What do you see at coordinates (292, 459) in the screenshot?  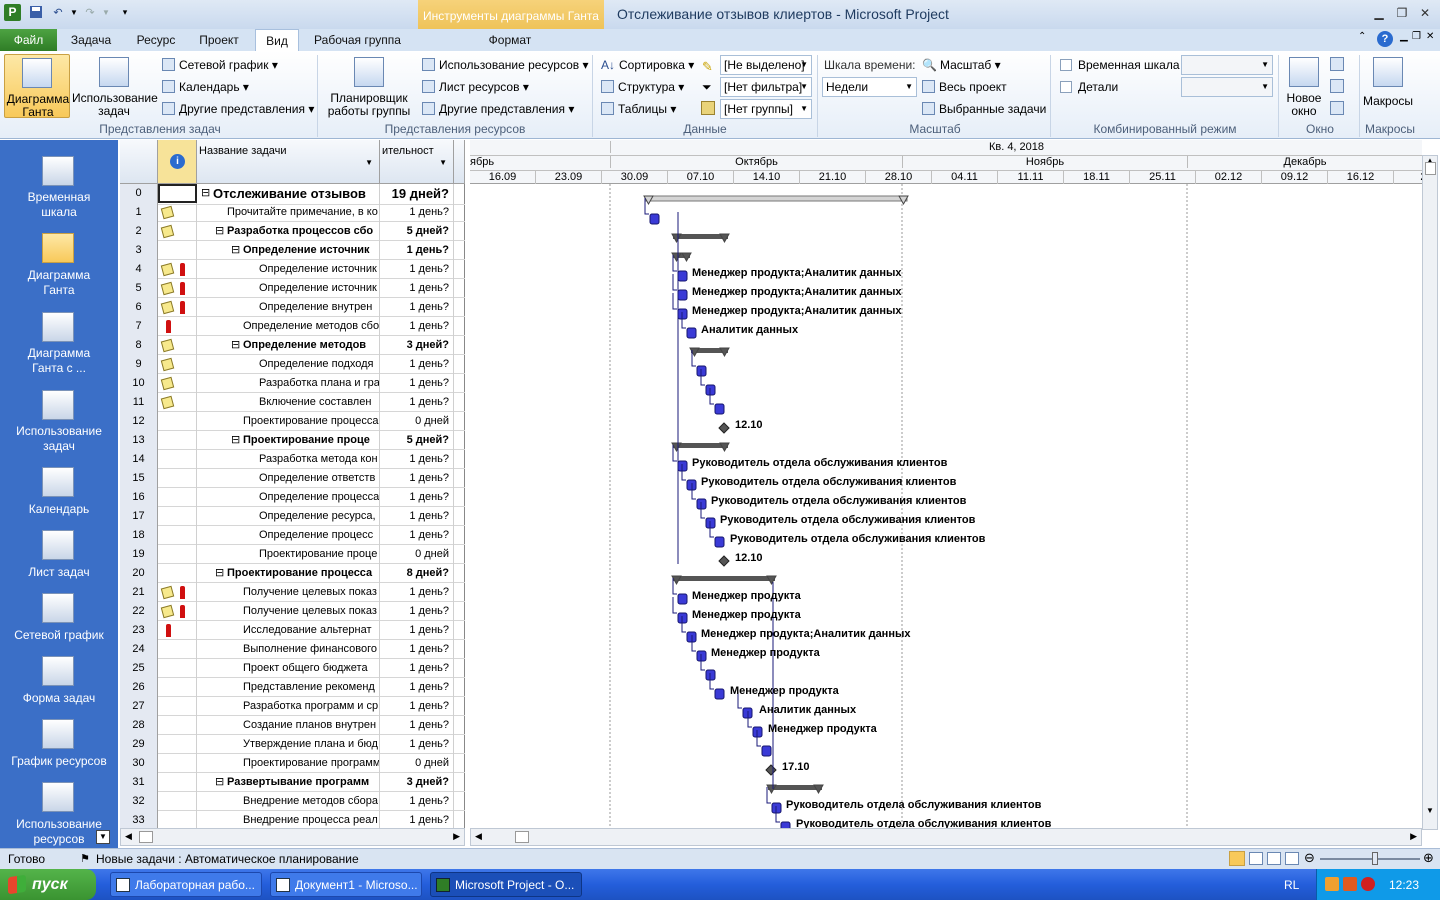 I see `table-row: 14 Разработка метода кон 1 день?` at bounding box center [292, 459].